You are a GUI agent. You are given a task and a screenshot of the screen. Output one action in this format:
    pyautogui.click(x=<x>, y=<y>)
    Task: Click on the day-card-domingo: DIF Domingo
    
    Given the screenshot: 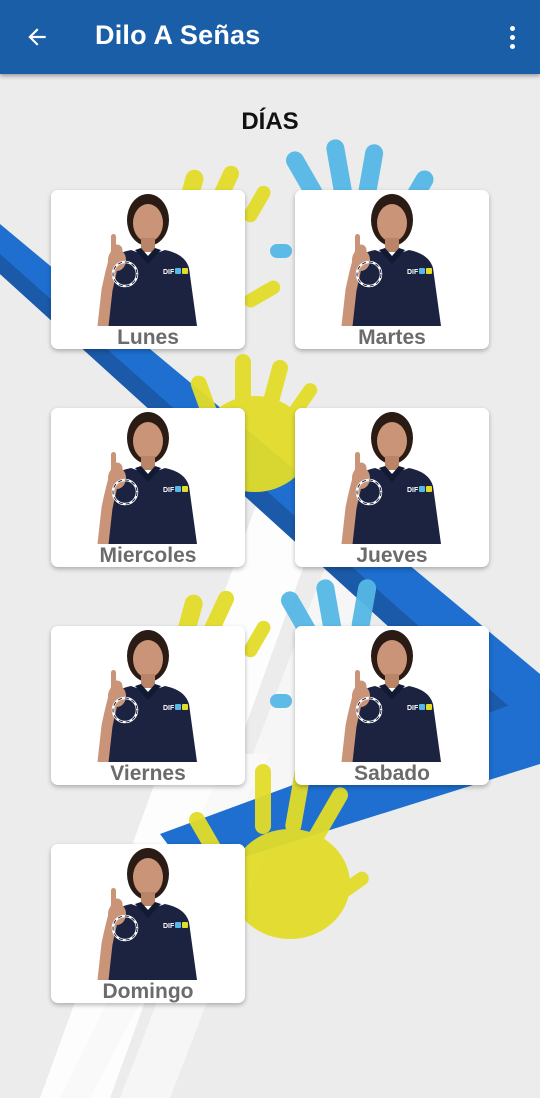 What is the action you would take?
    pyautogui.click(x=148, y=923)
    